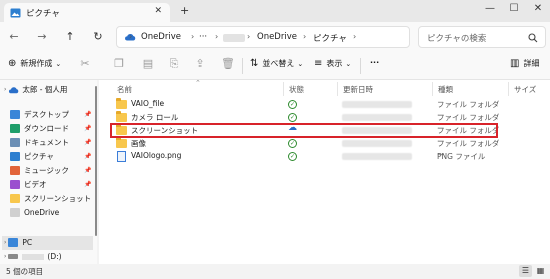  I want to click on file-name: VAIOlogo.png, so click(156, 155).